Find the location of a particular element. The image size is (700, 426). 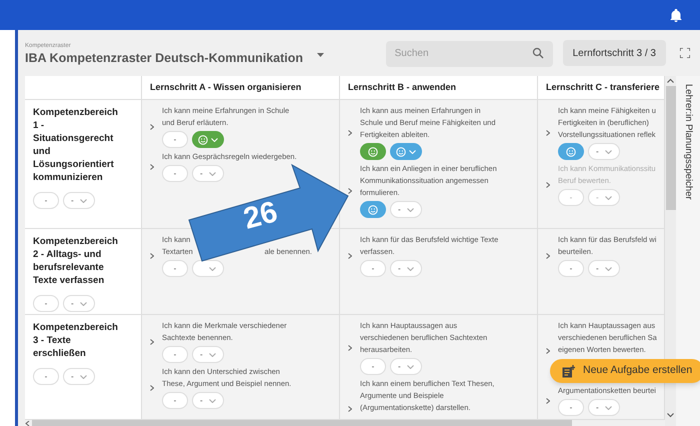

progress-button: Lernfortschritt 3 / 3 is located at coordinates (614, 53).